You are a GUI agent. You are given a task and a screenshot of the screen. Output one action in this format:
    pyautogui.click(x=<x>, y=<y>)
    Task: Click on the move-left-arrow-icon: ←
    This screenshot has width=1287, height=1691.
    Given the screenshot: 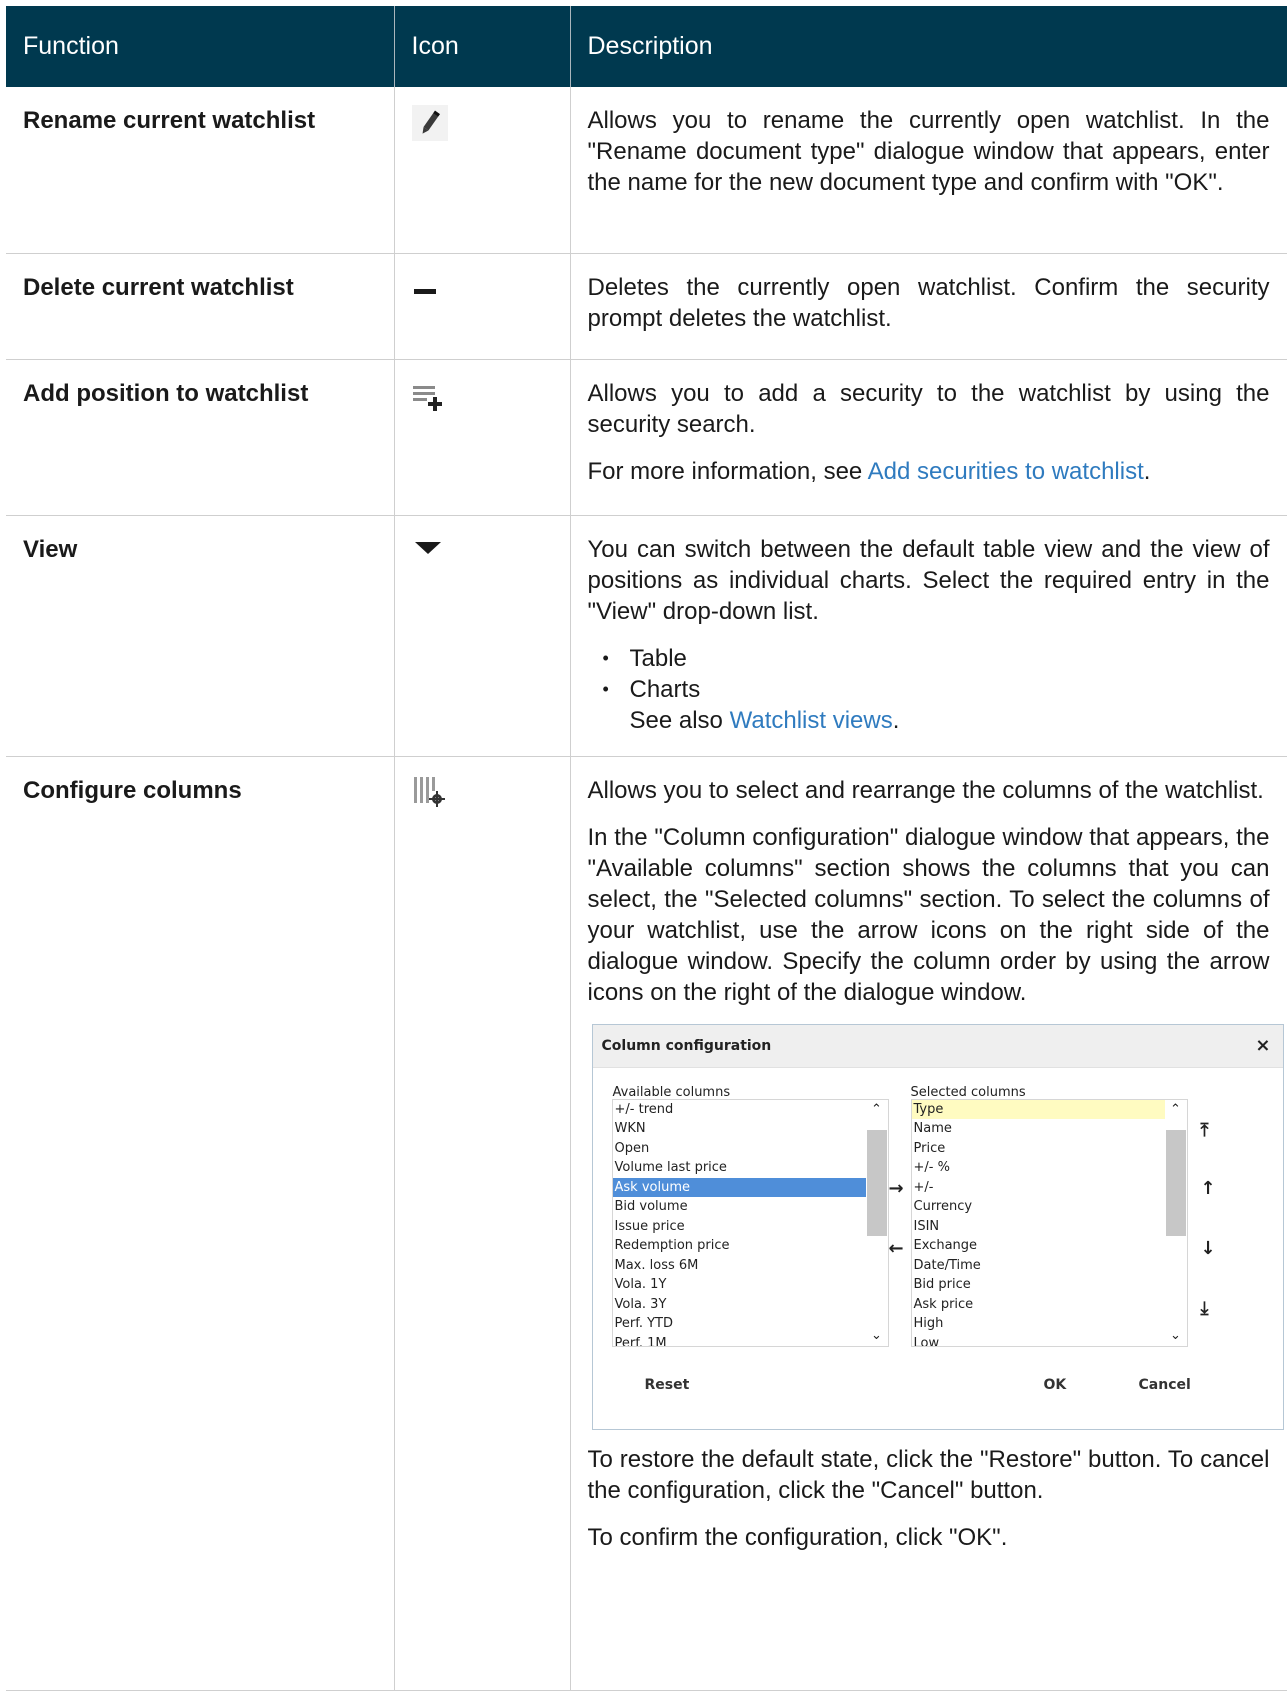 What is the action you would take?
    pyautogui.click(x=896, y=1248)
    